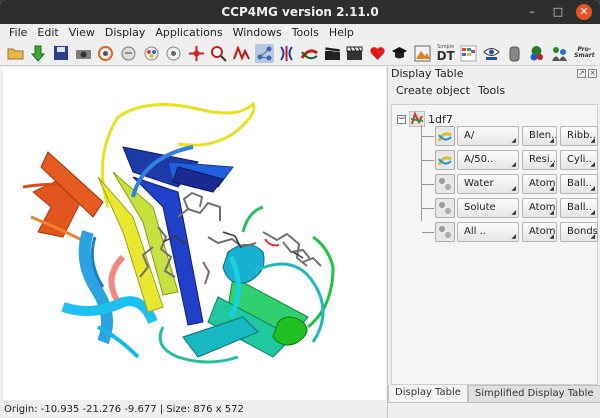  What do you see at coordinates (433, 91) in the screenshot?
I see `create-object-menu: Create object` at bounding box center [433, 91].